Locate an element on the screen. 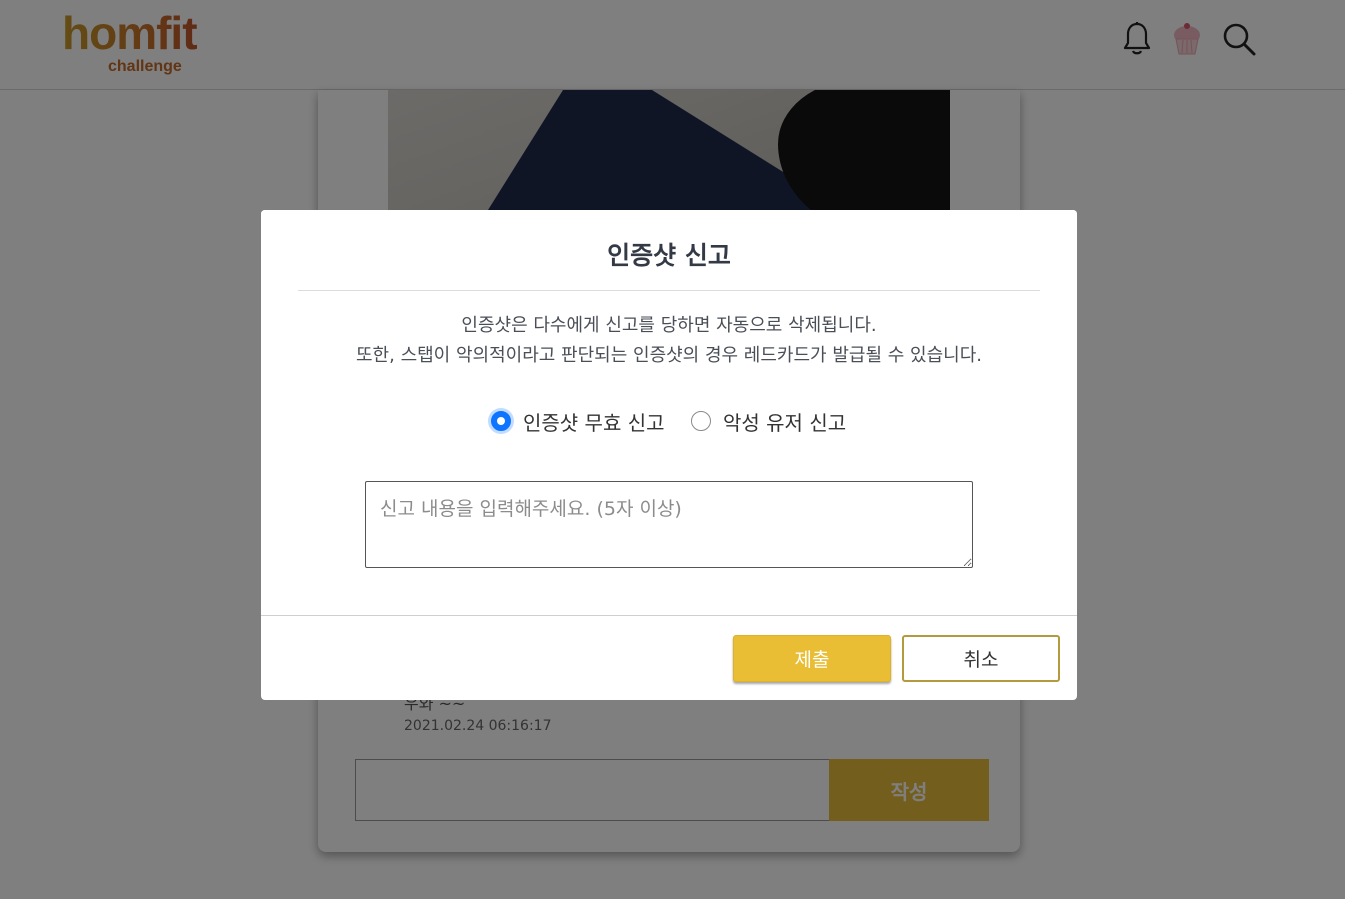  report-reason-textarea is located at coordinates (669, 524).